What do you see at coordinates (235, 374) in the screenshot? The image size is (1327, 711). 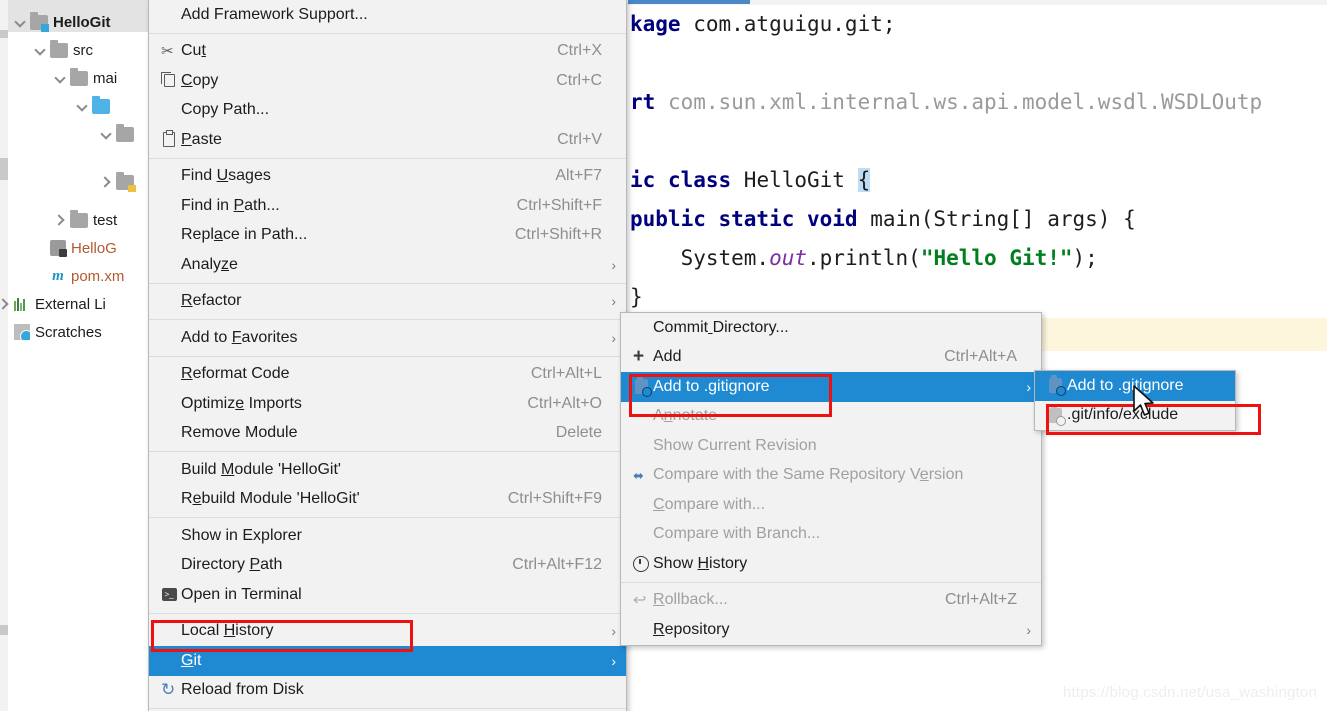 I see `menu-item-label: Reformat Code` at bounding box center [235, 374].